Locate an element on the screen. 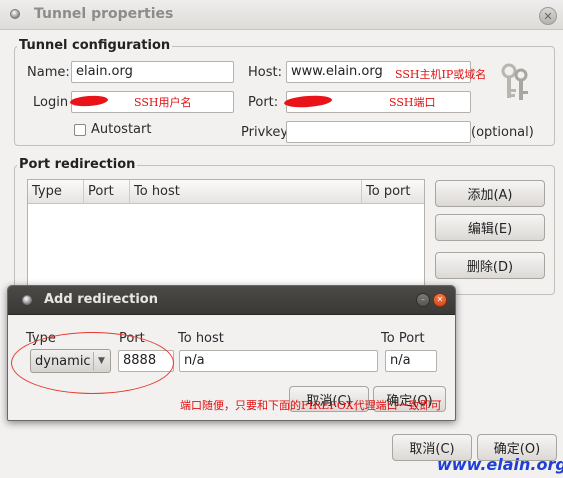  to-host-input: n/a is located at coordinates (278, 361).